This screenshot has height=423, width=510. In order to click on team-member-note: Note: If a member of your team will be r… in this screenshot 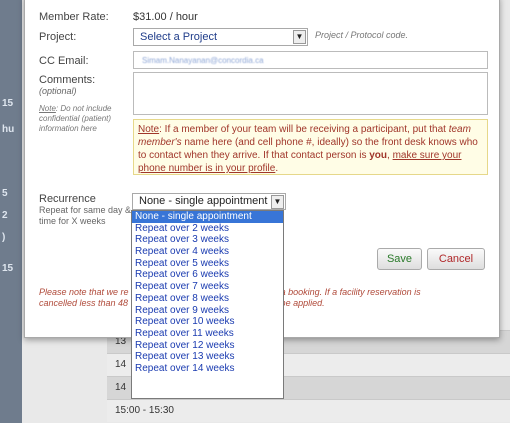, I will do `click(310, 147)`.